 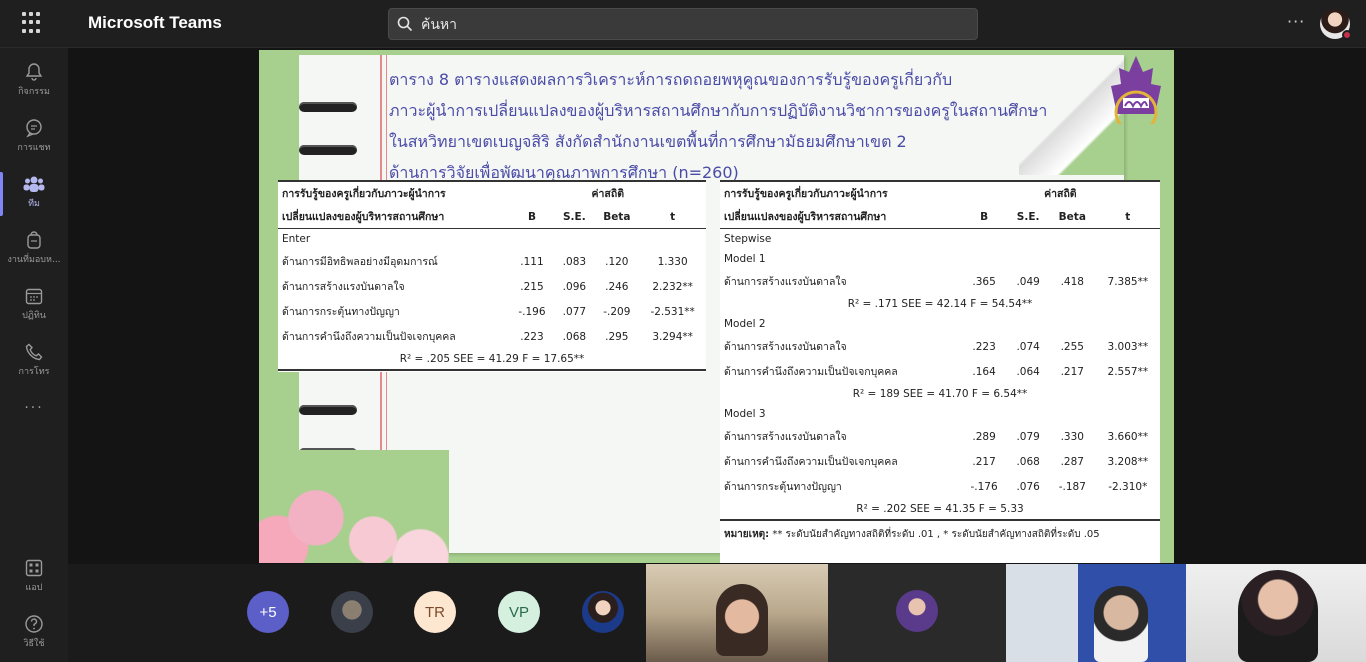 I want to click on assignments-icon, so click(x=34, y=240).